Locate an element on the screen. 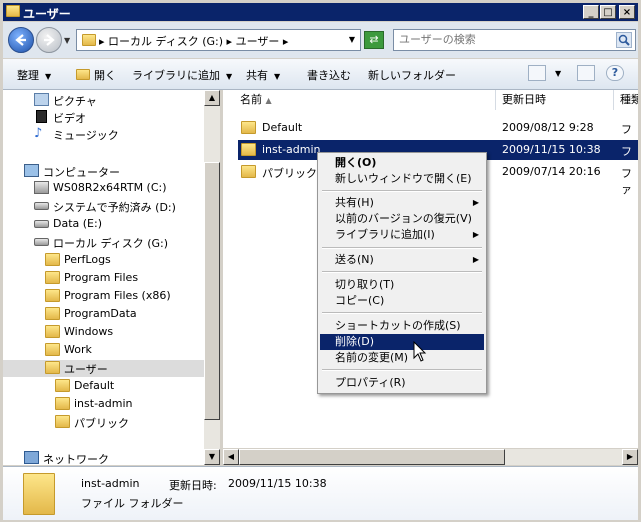 The height and width of the screenshot is (522, 641). scroll-up-button: ▲ is located at coordinates (212, 98).